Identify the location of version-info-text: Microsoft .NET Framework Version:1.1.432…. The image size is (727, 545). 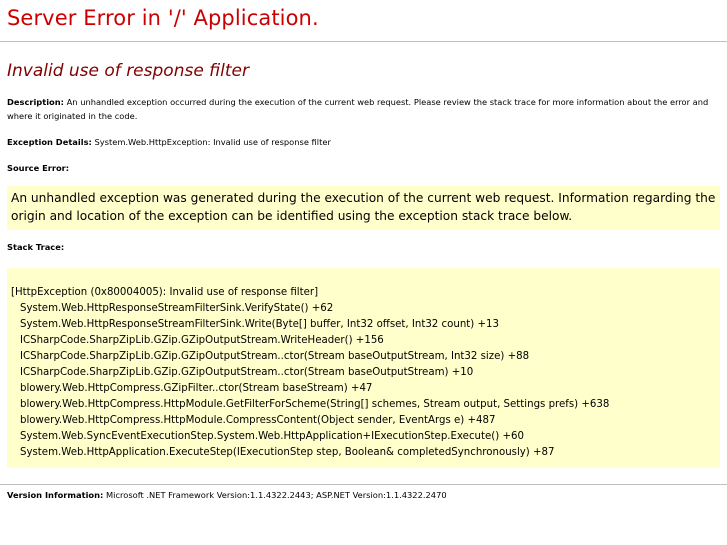
(276, 495).